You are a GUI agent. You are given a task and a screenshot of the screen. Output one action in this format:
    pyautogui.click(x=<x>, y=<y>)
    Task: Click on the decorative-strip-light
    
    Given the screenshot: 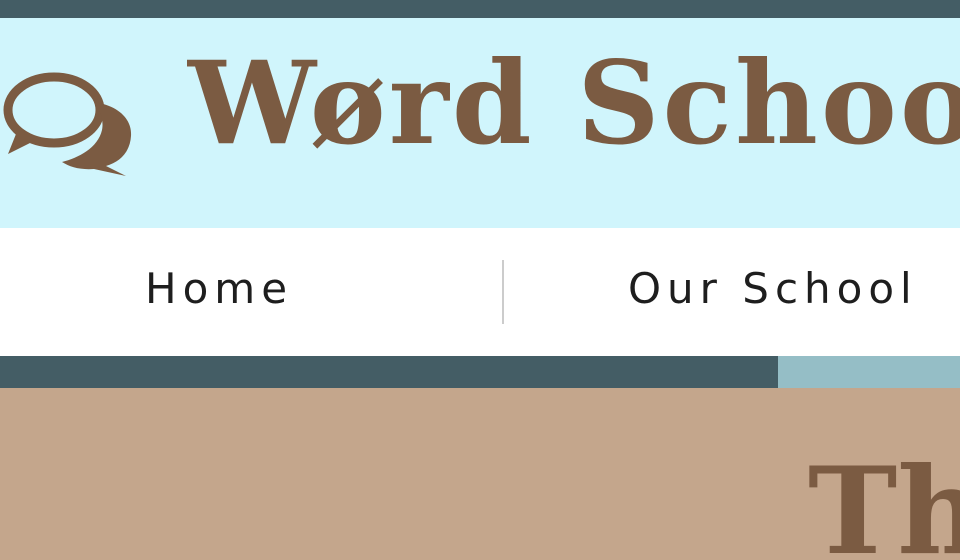 What is the action you would take?
    pyautogui.click(x=869, y=372)
    